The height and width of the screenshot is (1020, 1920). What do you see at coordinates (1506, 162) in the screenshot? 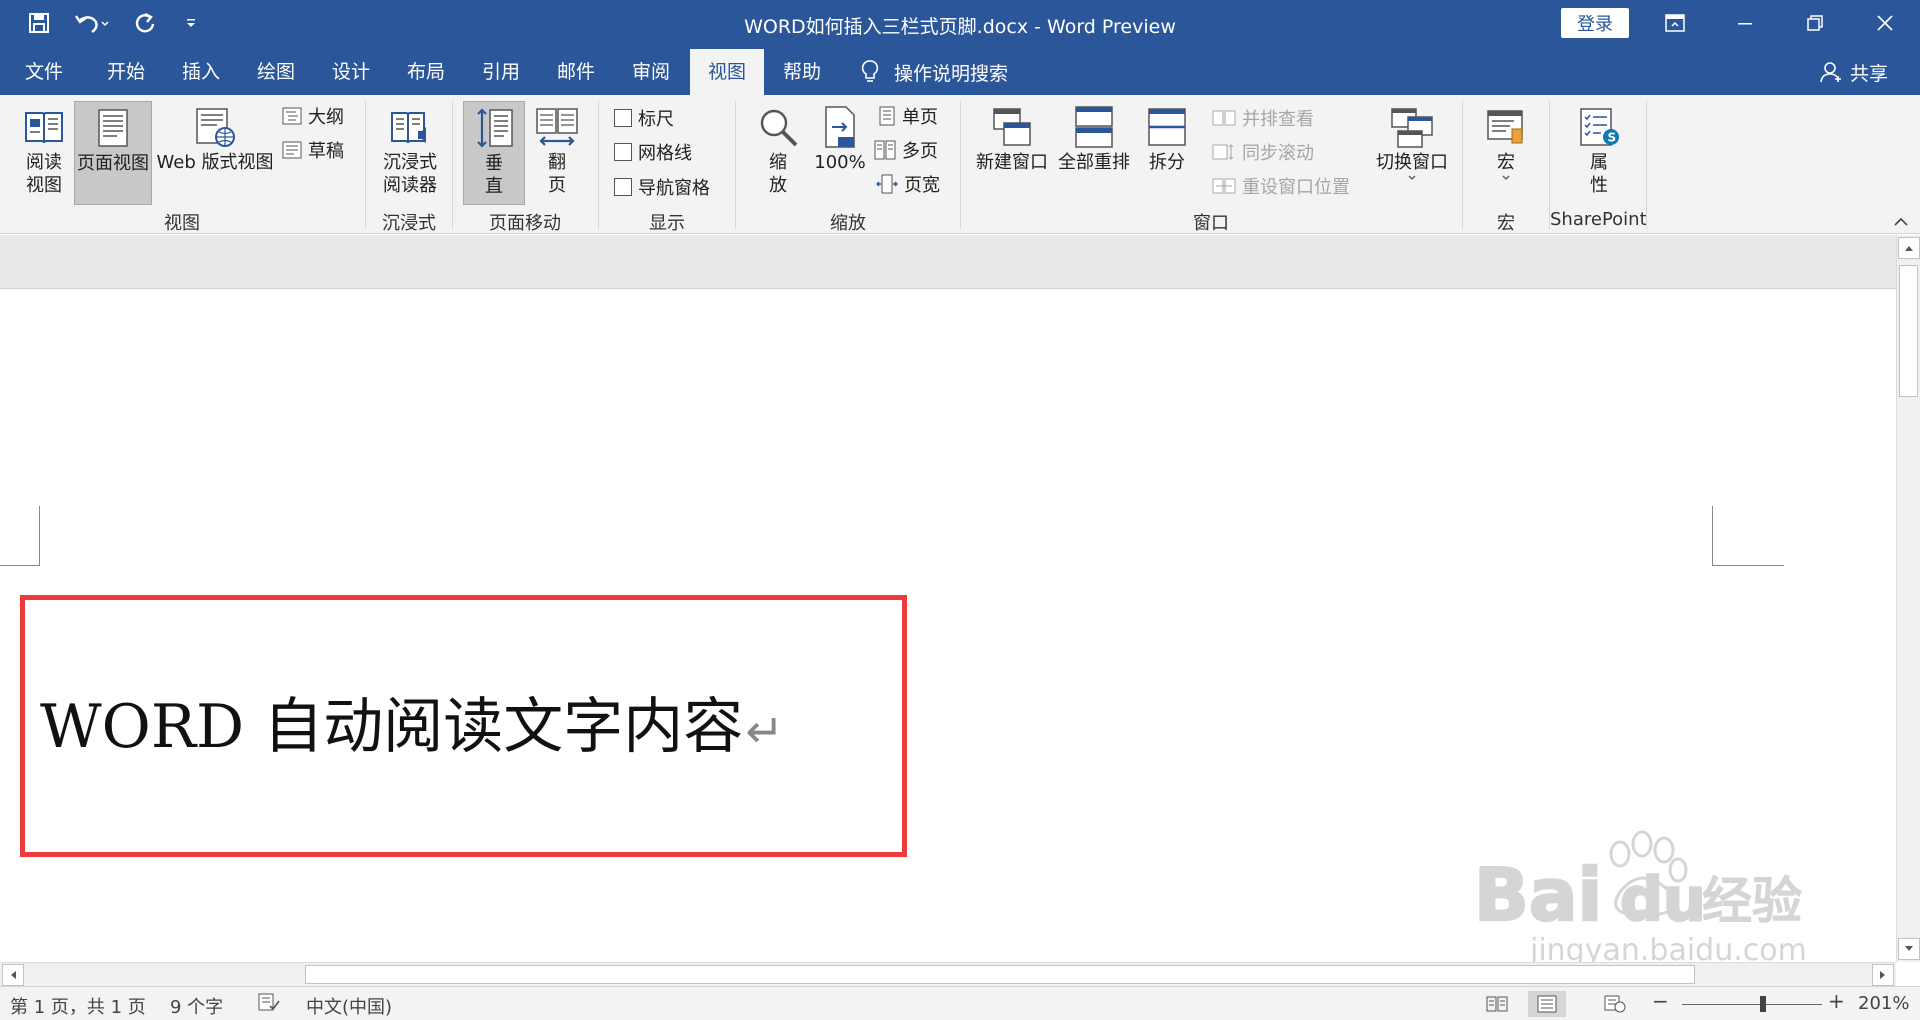
I see `macros-label: 宏` at bounding box center [1506, 162].